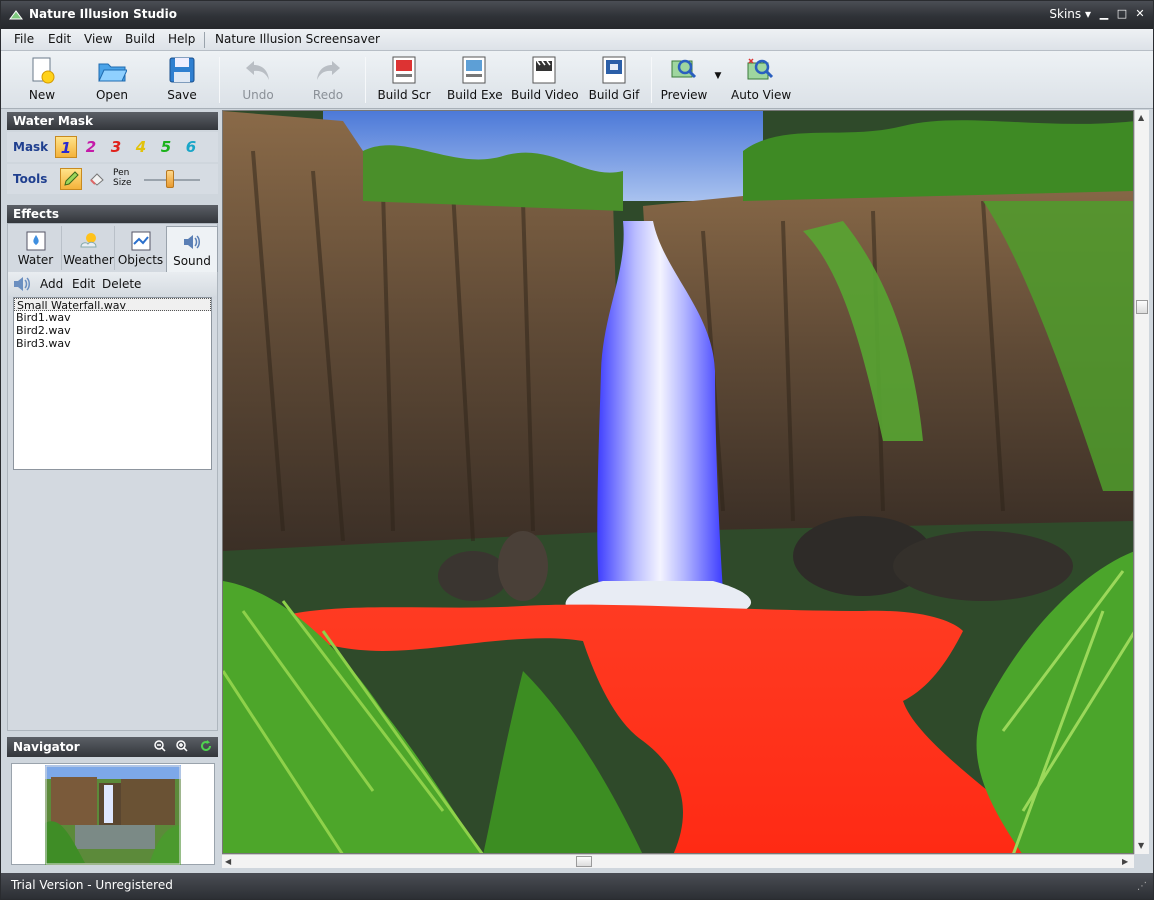  Describe the element at coordinates (1122, 14) in the screenshot. I see `maximize-button: □` at that location.